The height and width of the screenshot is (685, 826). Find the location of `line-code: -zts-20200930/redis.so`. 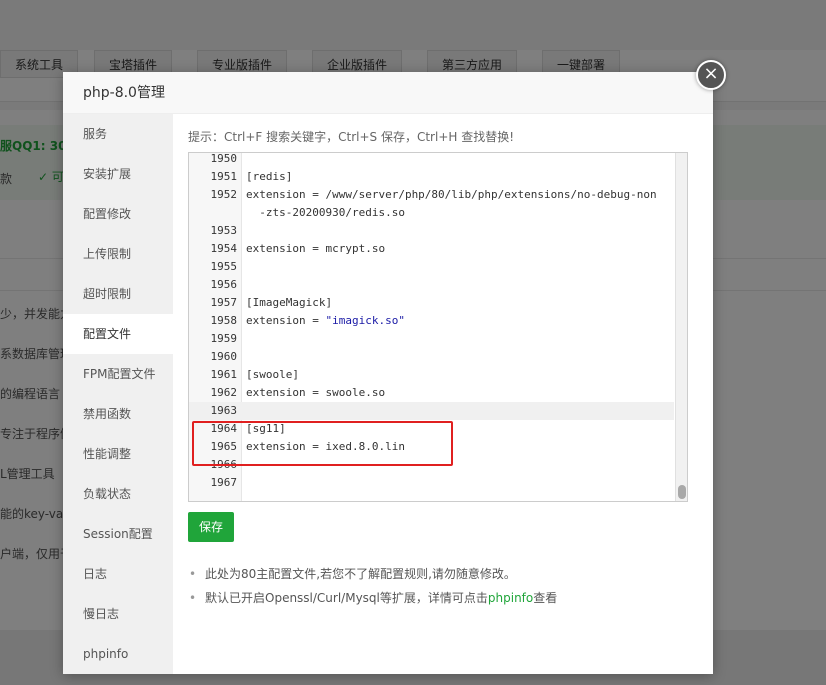

line-code: -zts-20200930/redis.so is located at coordinates (325, 213).